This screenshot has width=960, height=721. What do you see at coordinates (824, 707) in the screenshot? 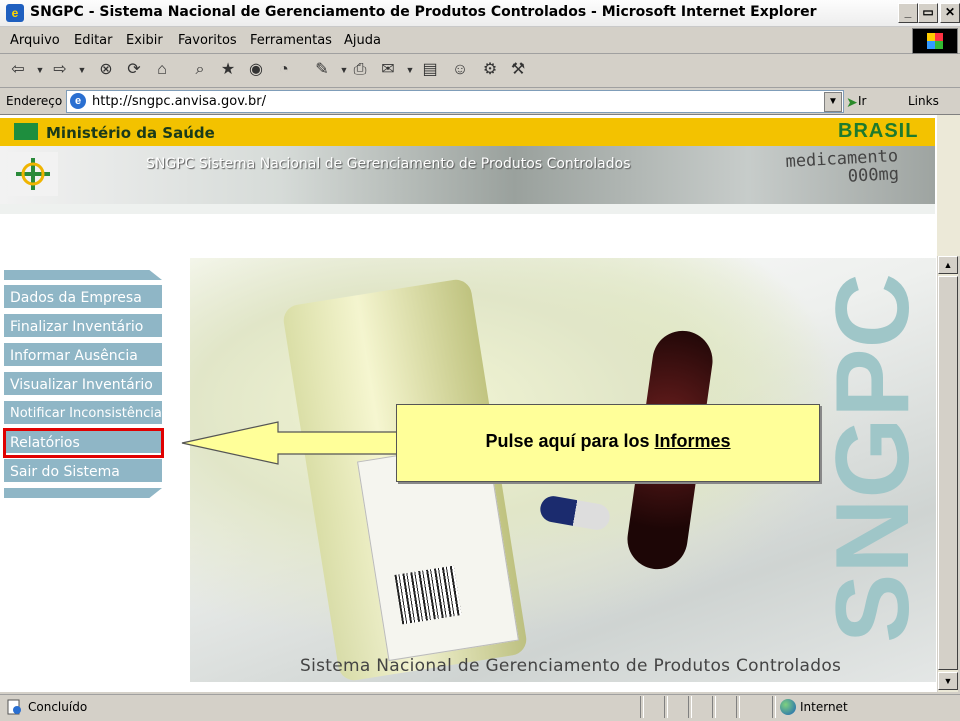
I see `security-zone-text: Internet` at bounding box center [824, 707].